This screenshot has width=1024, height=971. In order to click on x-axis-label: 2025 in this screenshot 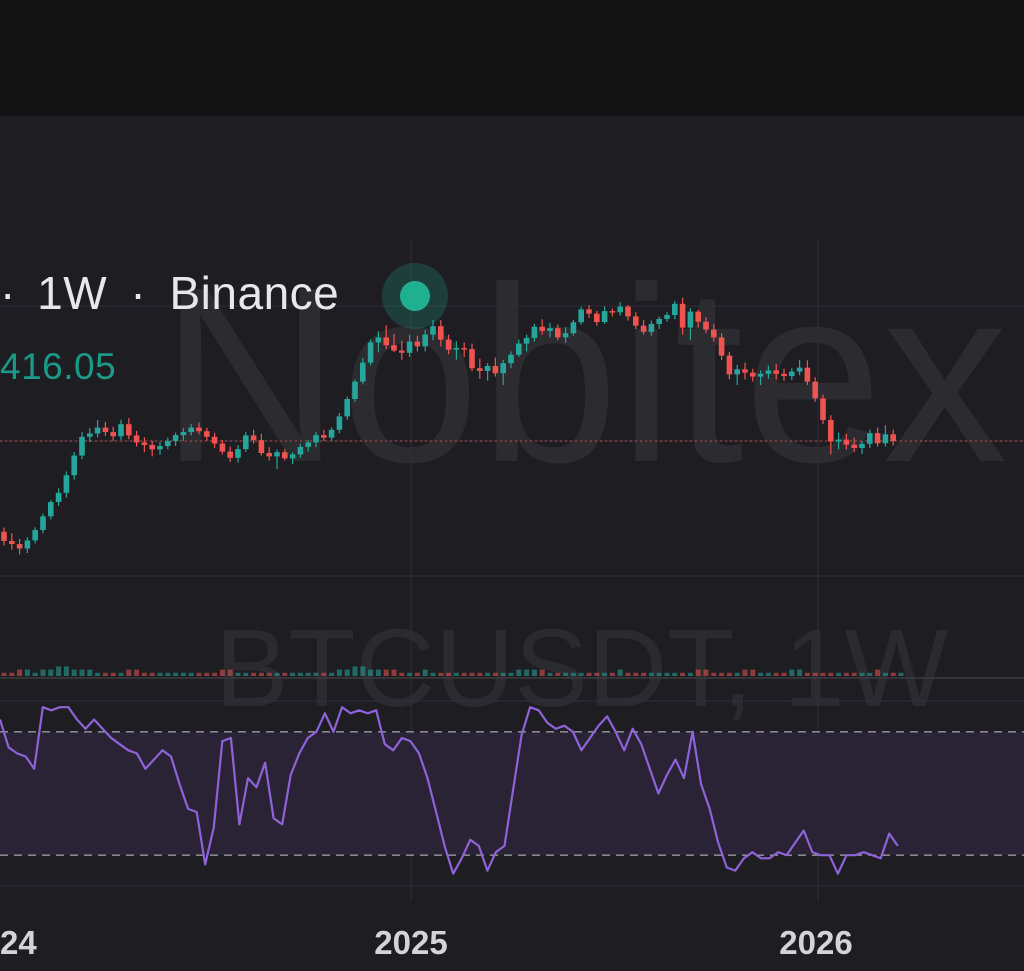, I will do `click(410, 942)`.